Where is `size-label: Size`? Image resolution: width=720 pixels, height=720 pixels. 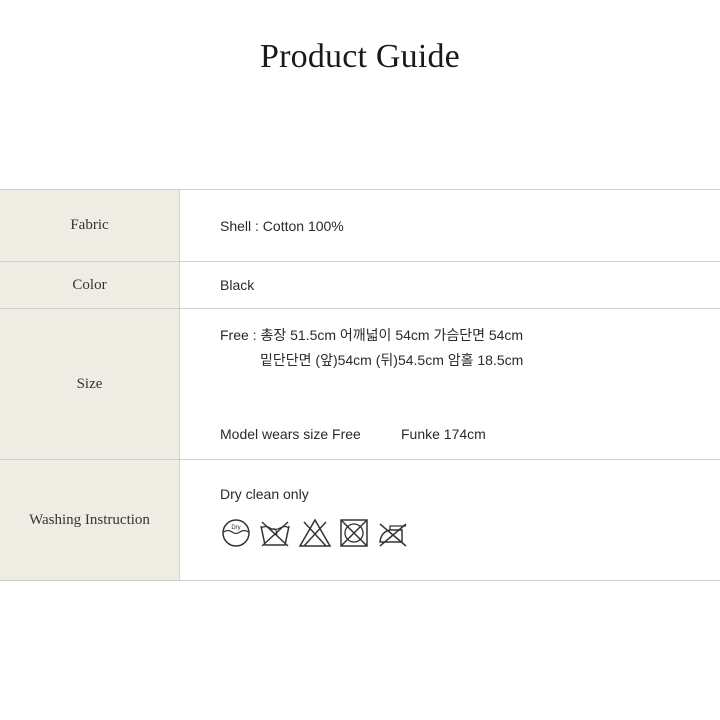
size-label: Size is located at coordinates (90, 384).